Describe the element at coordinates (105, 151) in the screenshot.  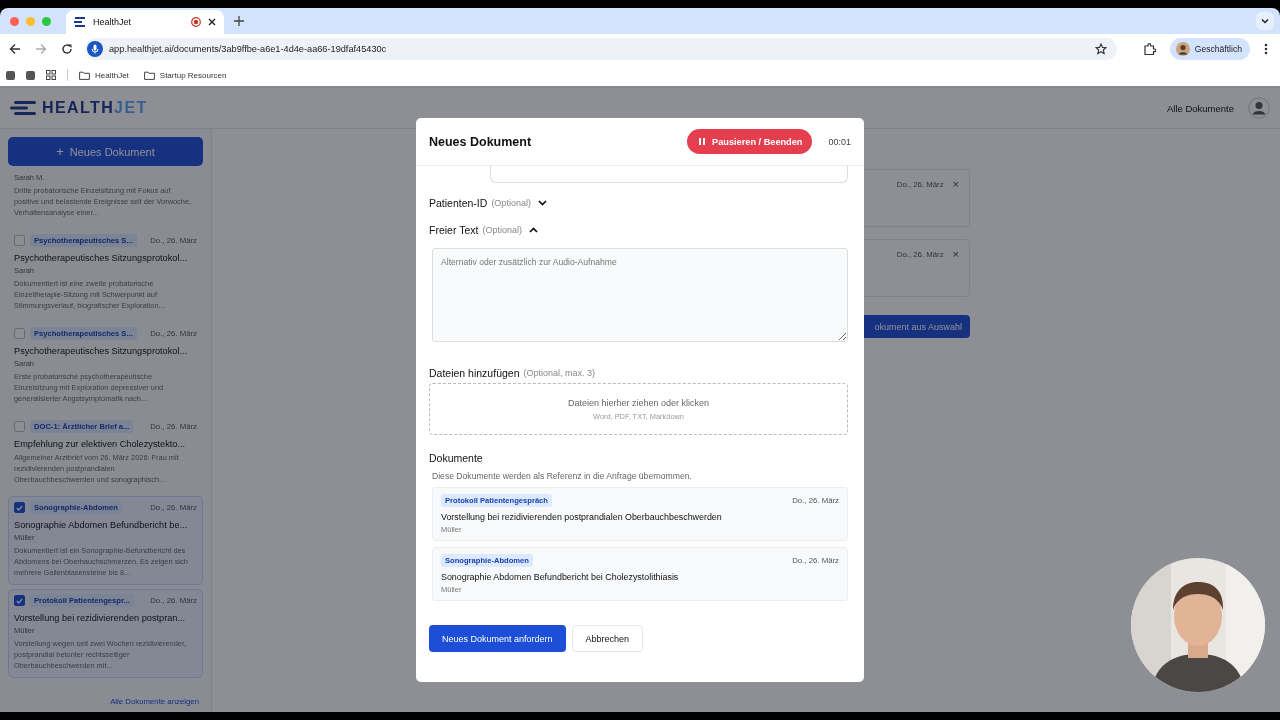
I see `new-document-button: + Neues Dokument` at that location.